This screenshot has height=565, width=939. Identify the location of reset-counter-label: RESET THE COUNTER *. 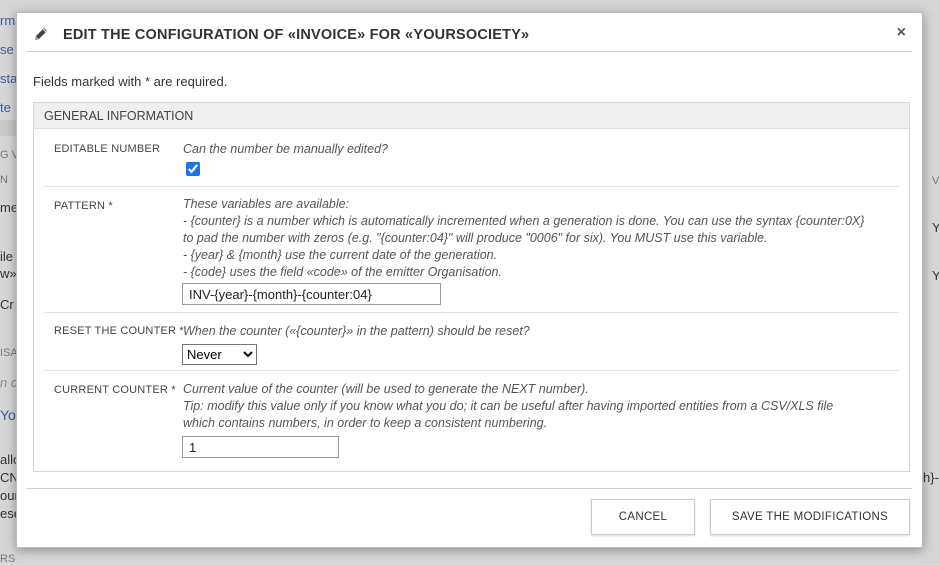
(119, 331).